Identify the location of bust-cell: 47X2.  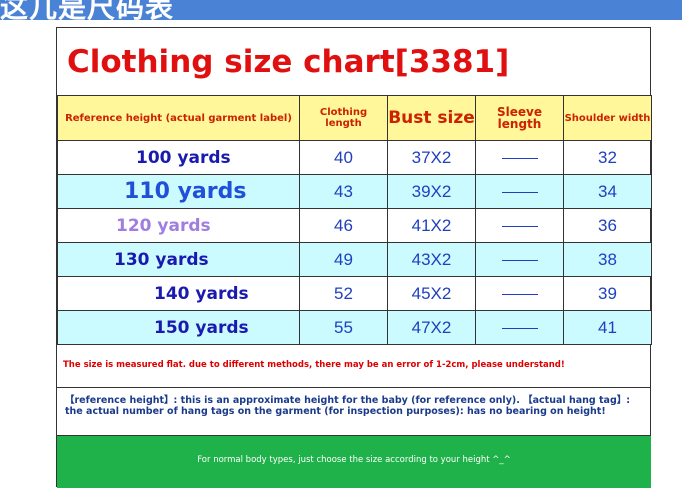
(431, 327).